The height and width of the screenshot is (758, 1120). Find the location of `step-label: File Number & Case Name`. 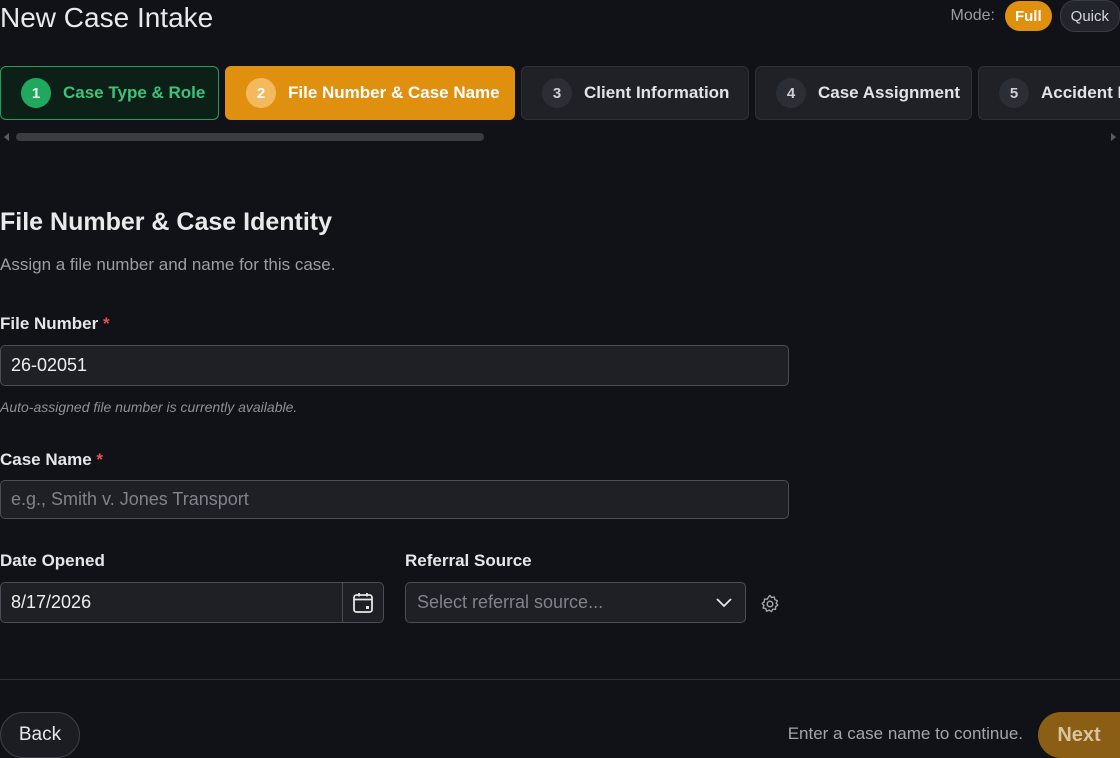

step-label: File Number & Case Name is located at coordinates (394, 92).